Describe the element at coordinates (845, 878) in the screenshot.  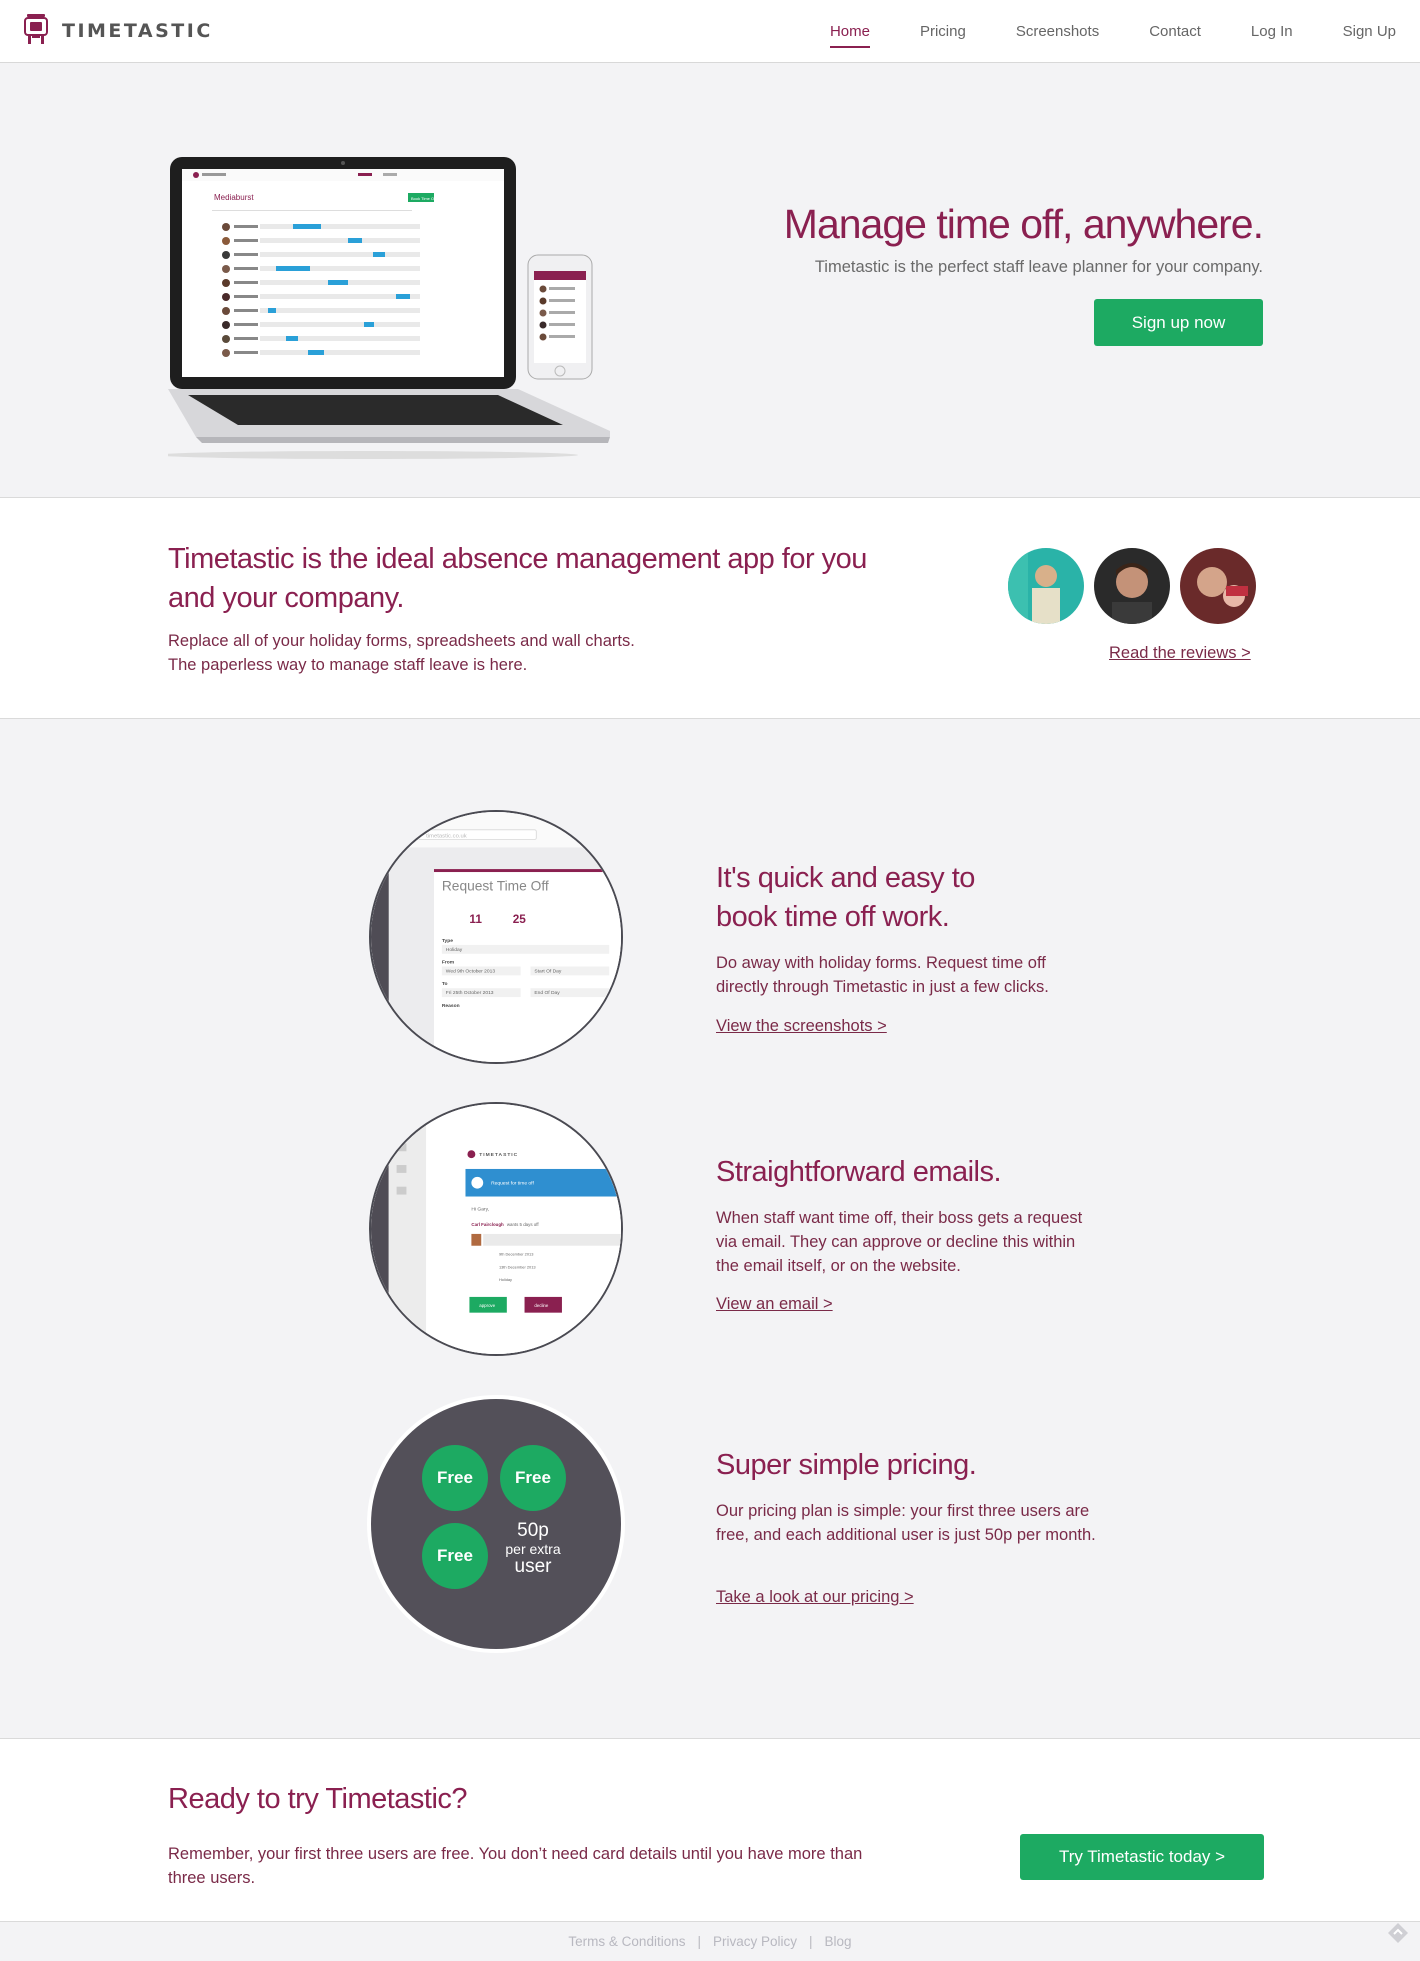
I see `feature-booking-title-line-1: It's quick and easy to` at that location.